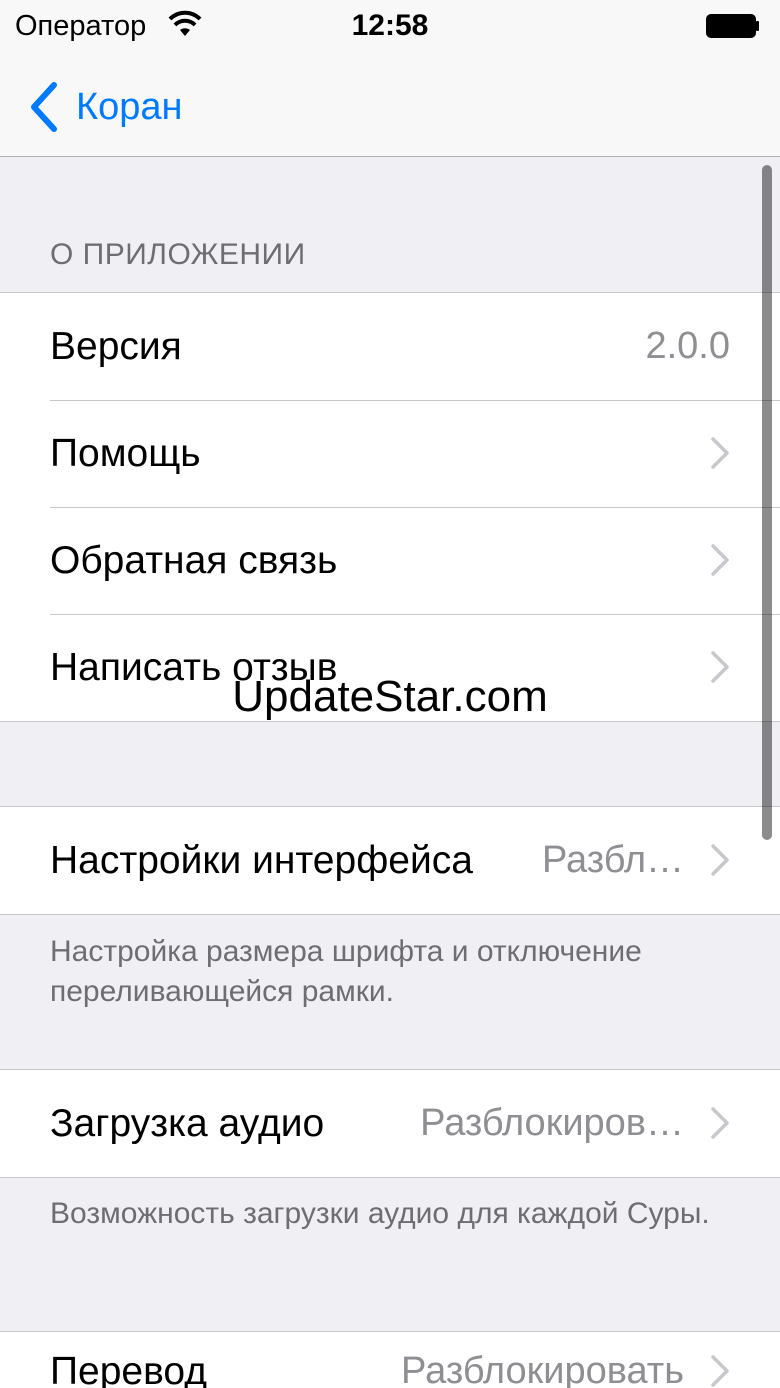  I want to click on row-help: Помощь, so click(390, 453).